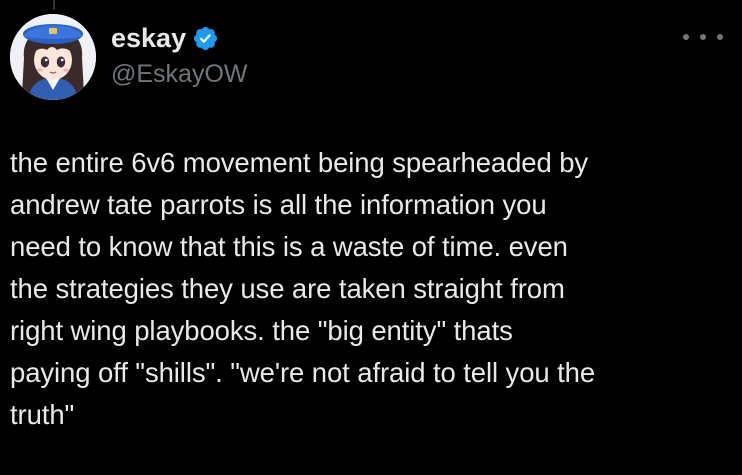 This screenshot has width=742, height=475. I want to click on avatar, so click(53, 57).